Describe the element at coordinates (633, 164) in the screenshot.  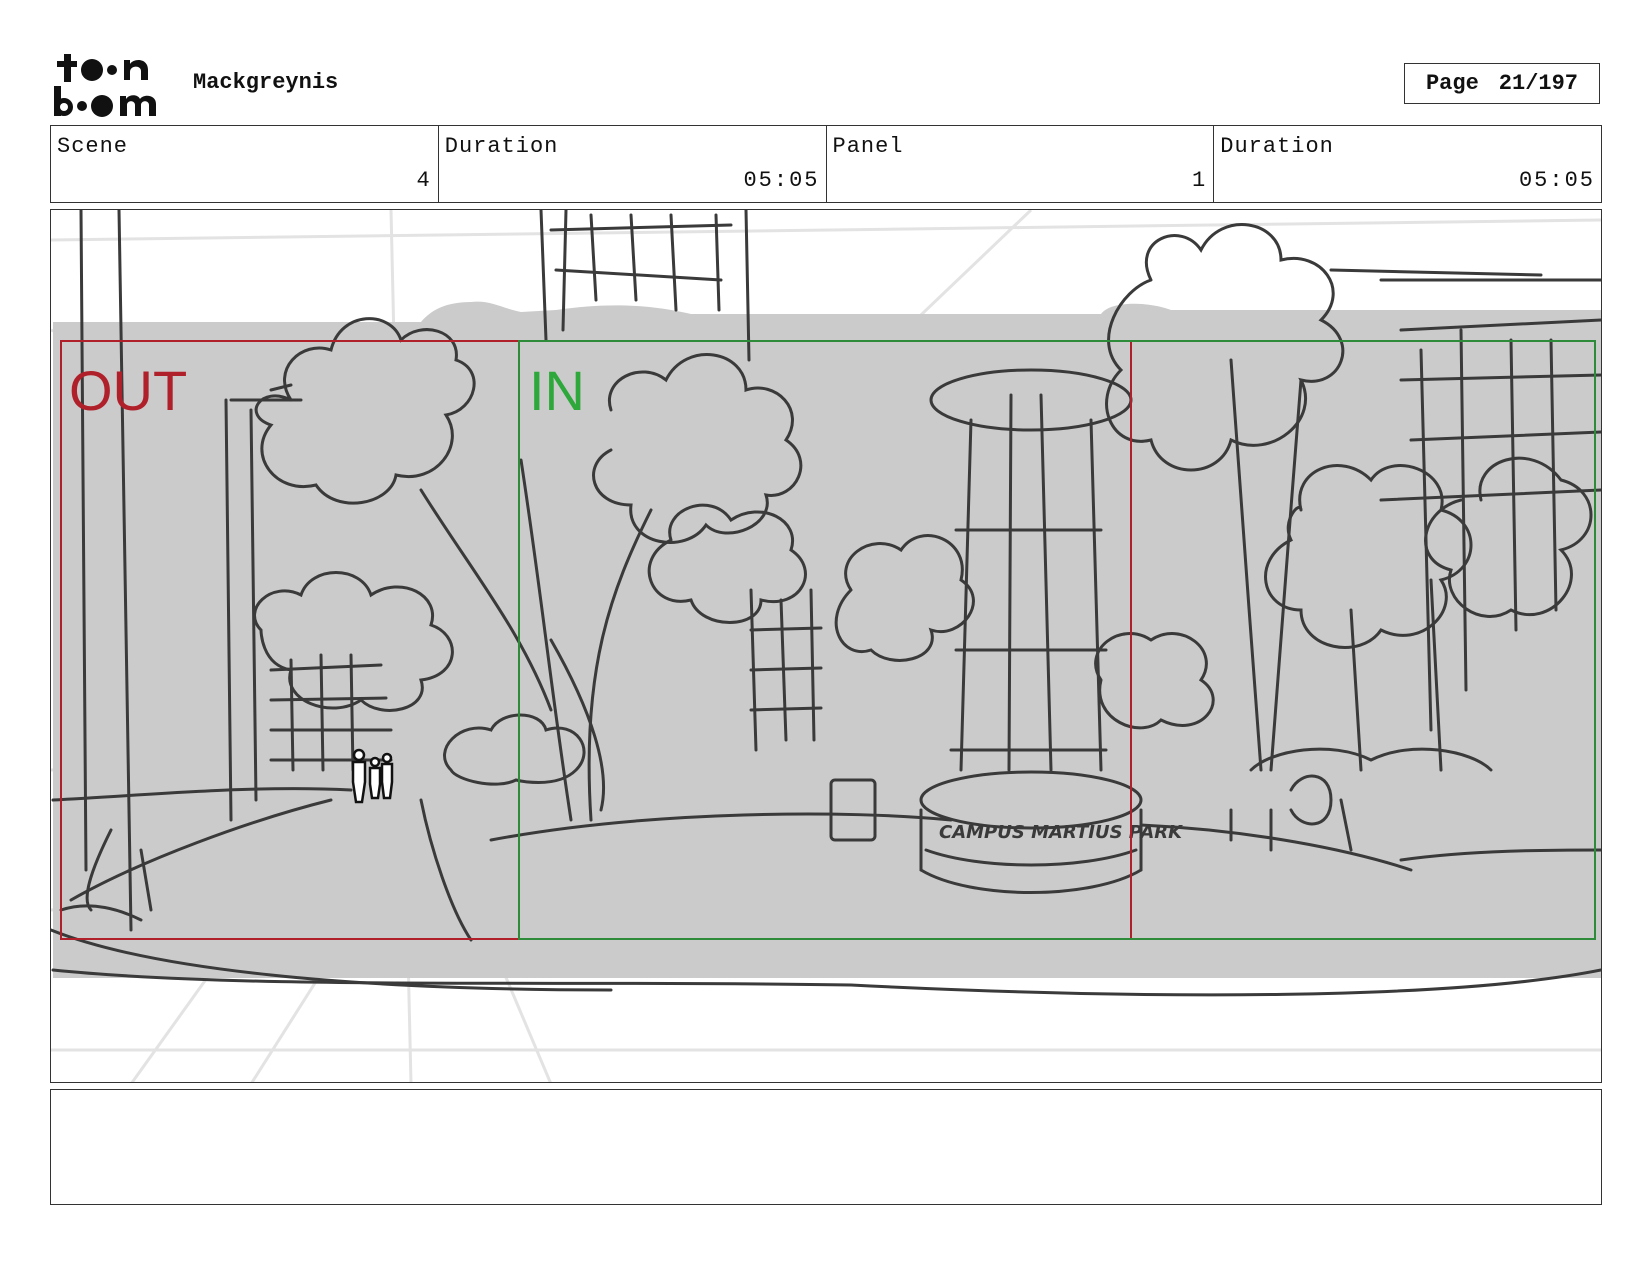
I see `scene-duration-cell: Duration 05:05` at that location.